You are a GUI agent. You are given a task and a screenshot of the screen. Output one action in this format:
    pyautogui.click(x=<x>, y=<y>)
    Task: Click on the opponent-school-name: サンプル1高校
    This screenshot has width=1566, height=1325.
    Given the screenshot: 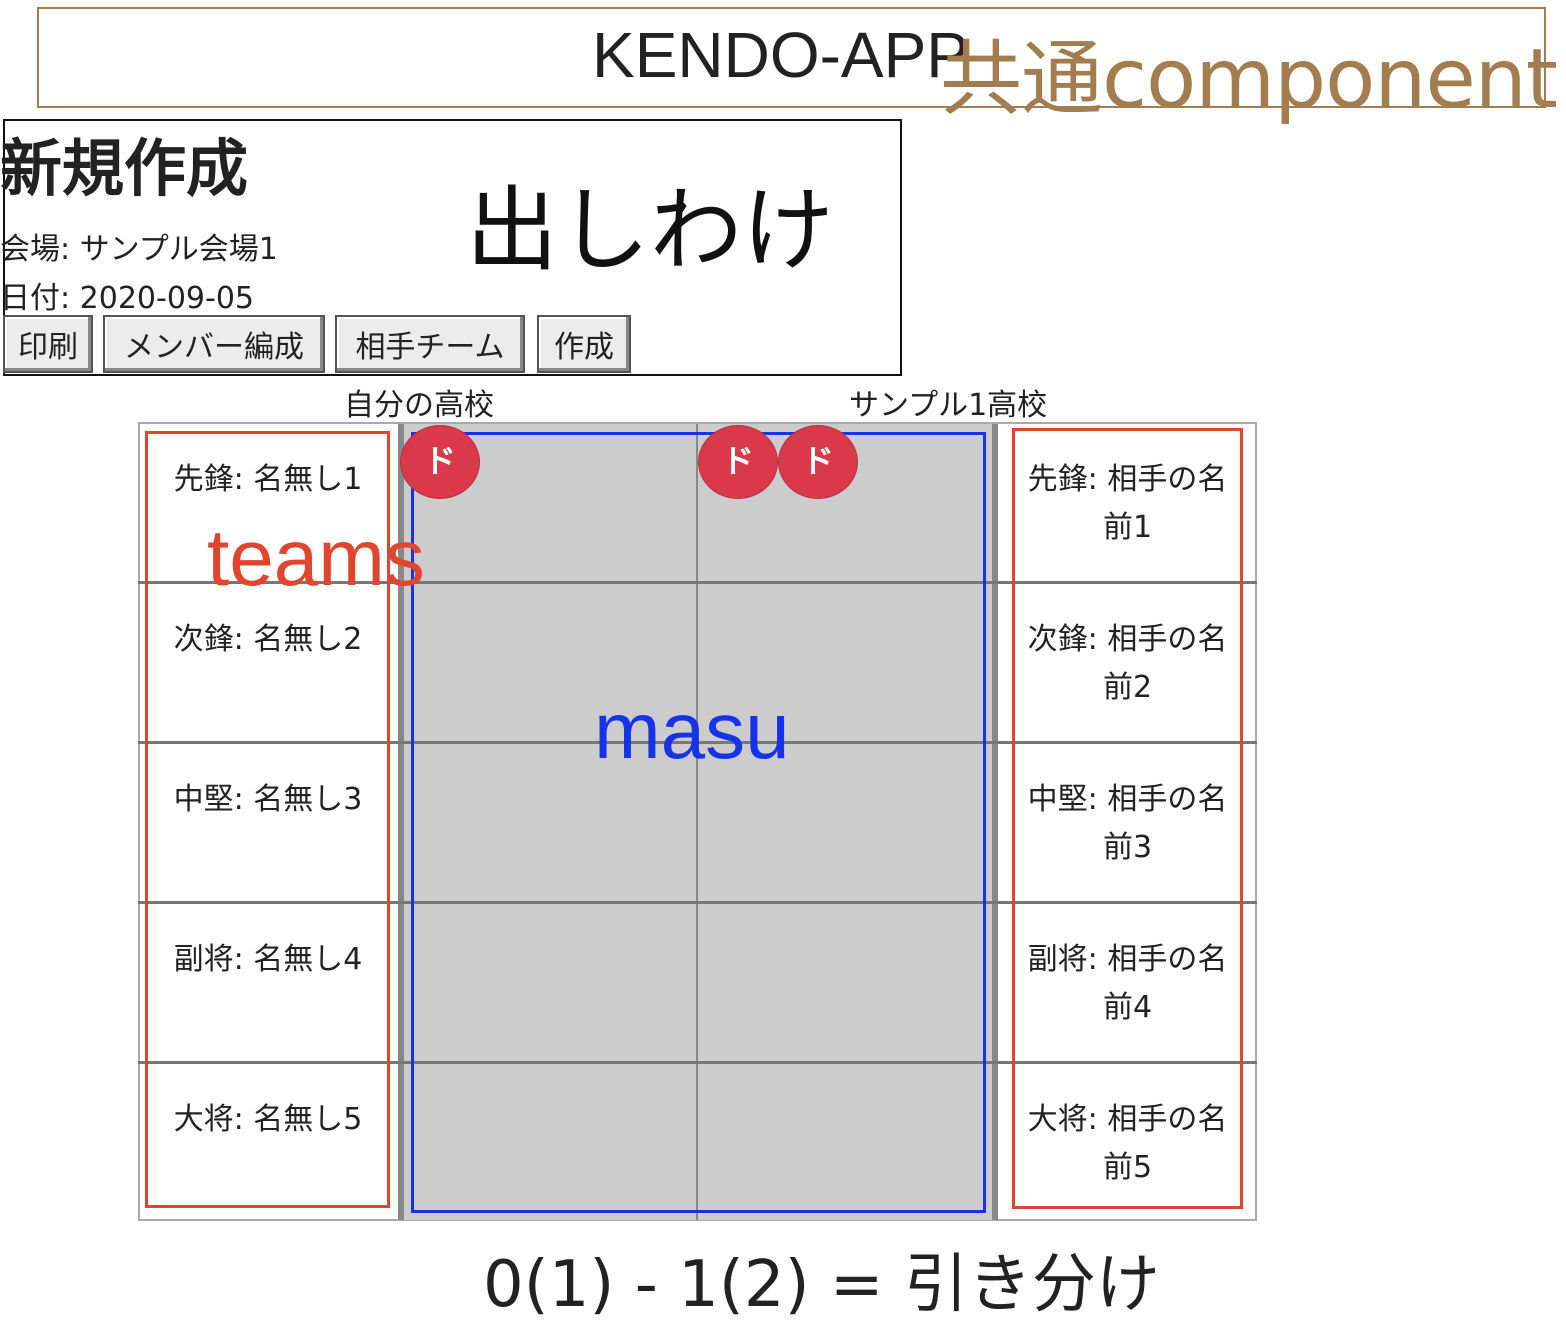 What is the action you would take?
    pyautogui.click(x=948, y=405)
    